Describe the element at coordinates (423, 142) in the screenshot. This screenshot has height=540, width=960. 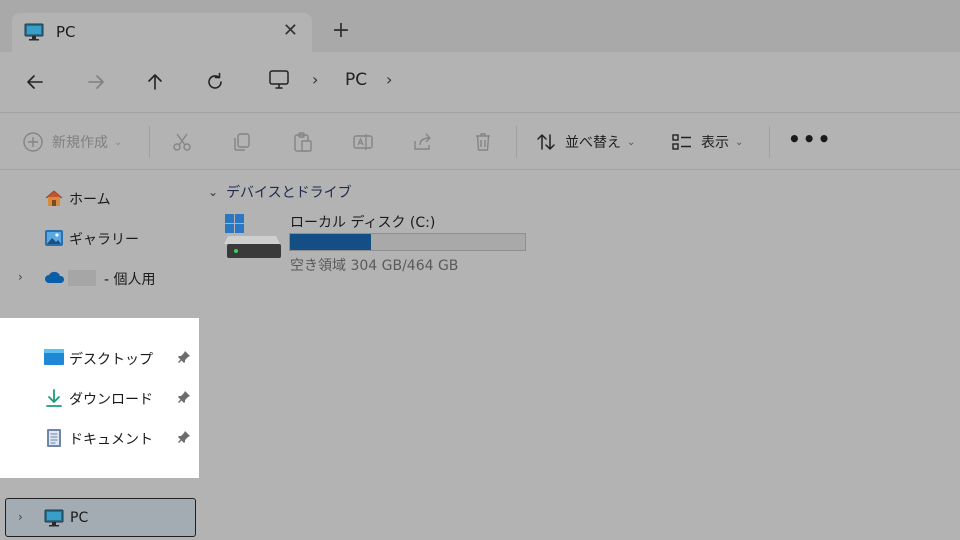
I see `share-icon` at that location.